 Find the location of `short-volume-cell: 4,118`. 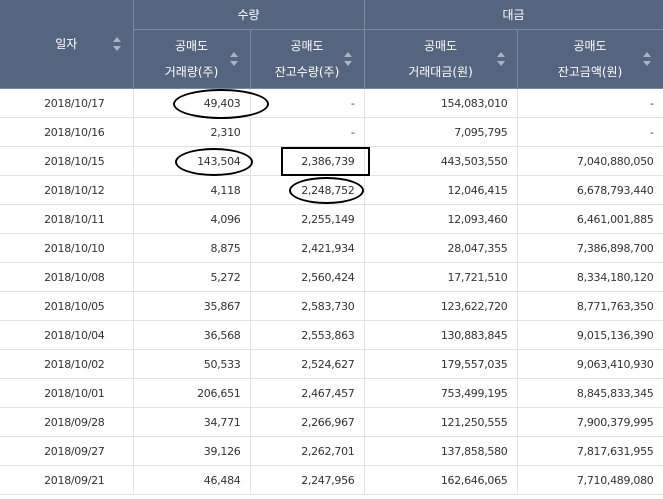

short-volume-cell: 4,118 is located at coordinates (192, 190).